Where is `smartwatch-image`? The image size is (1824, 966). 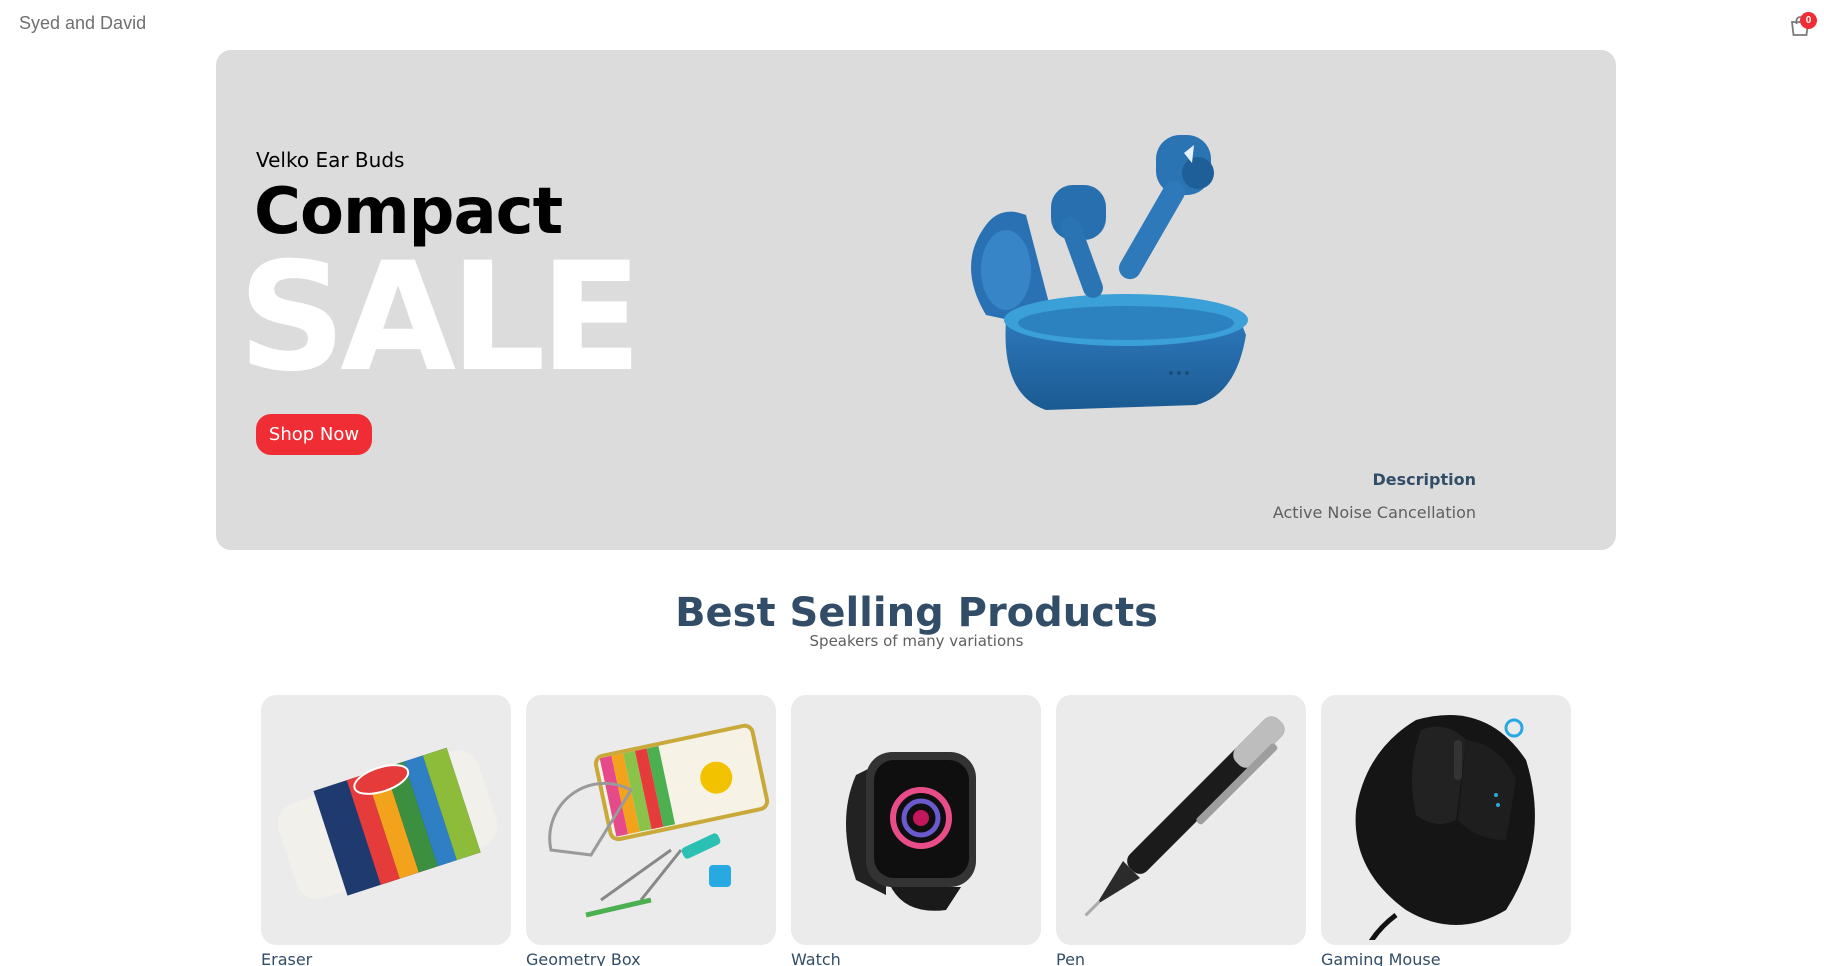 smartwatch-image is located at coordinates (911, 831).